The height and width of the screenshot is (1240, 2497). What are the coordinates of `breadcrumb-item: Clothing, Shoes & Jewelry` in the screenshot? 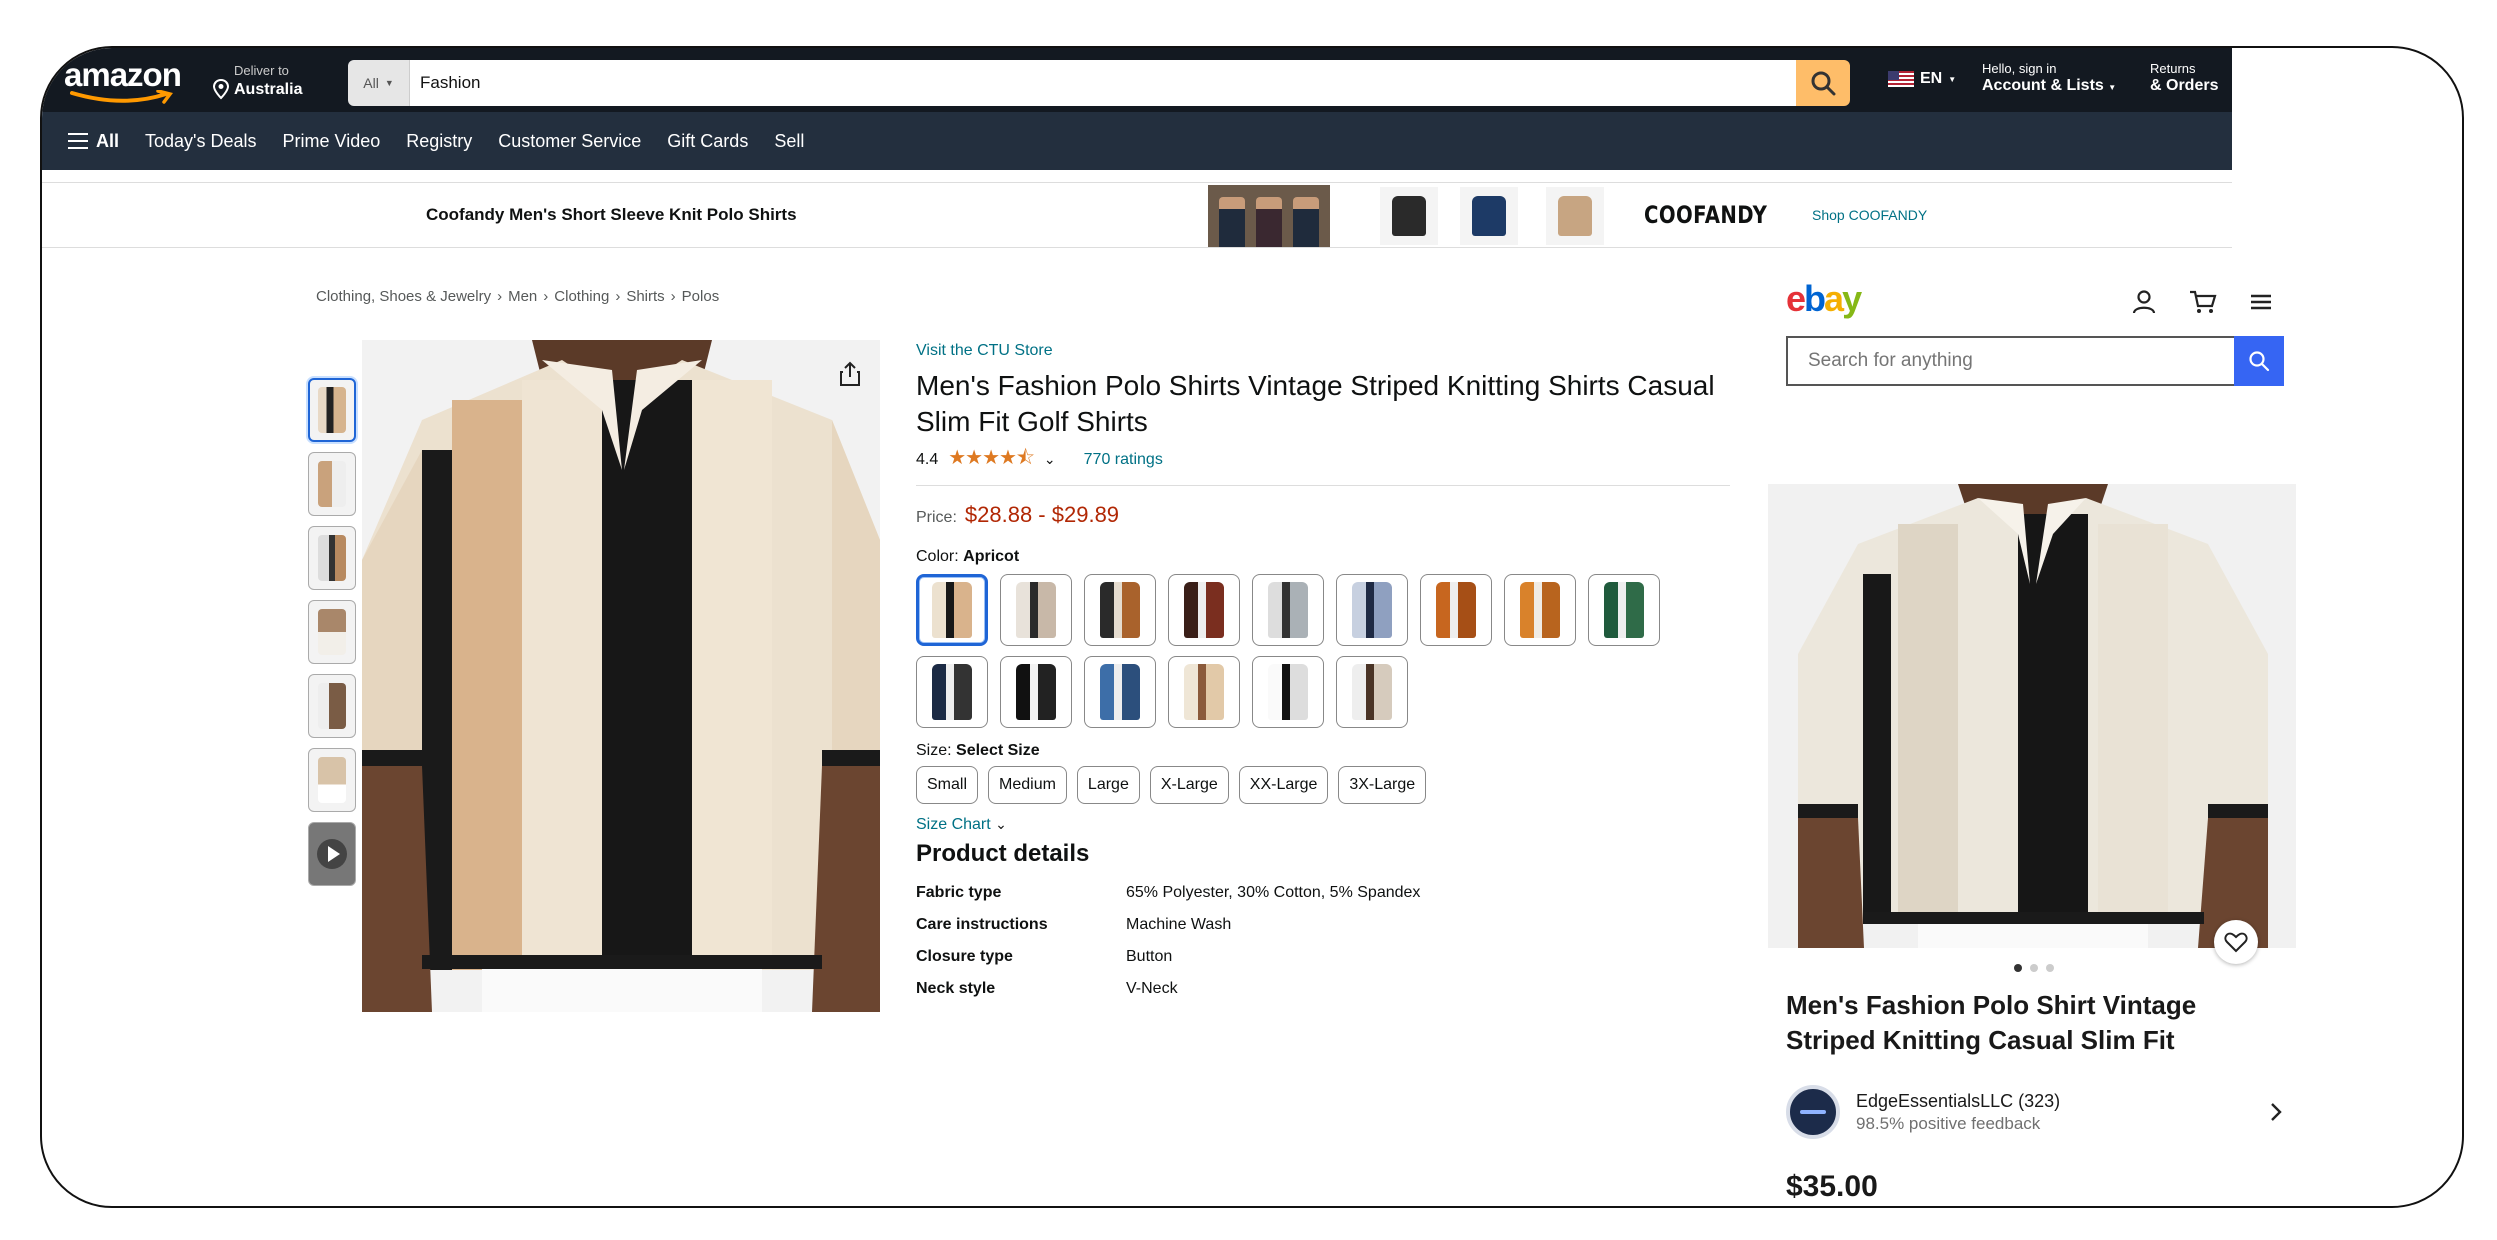 It's located at (403, 296).